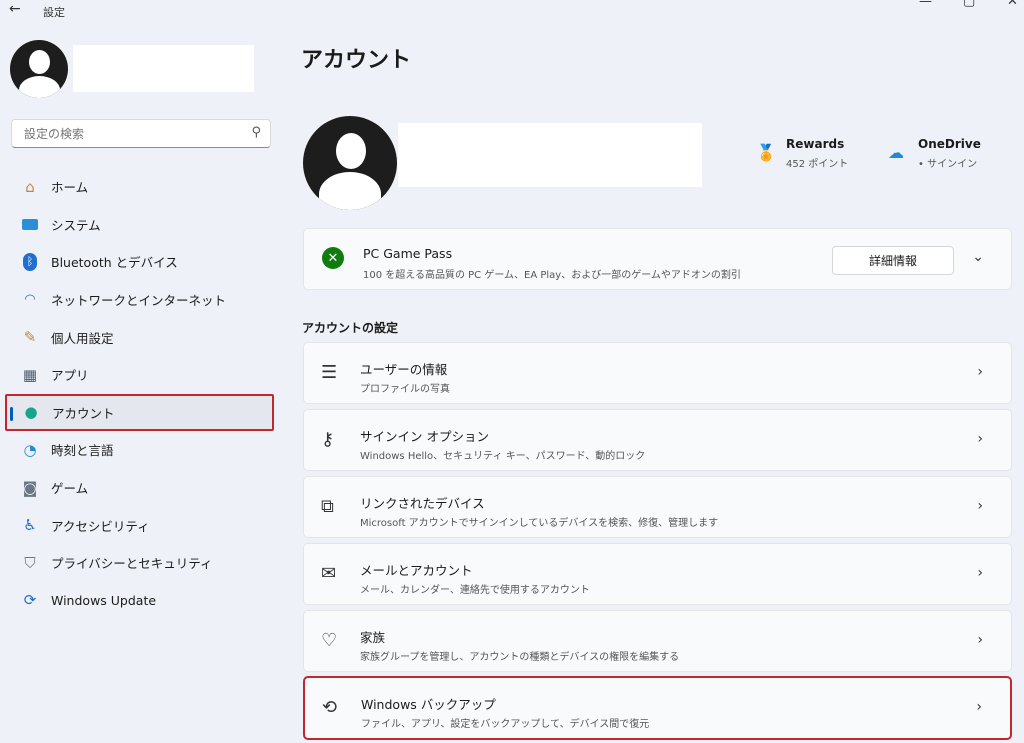 The height and width of the screenshot is (743, 1024). What do you see at coordinates (1012, 4) in the screenshot?
I see `close-icon: ✕` at bounding box center [1012, 4].